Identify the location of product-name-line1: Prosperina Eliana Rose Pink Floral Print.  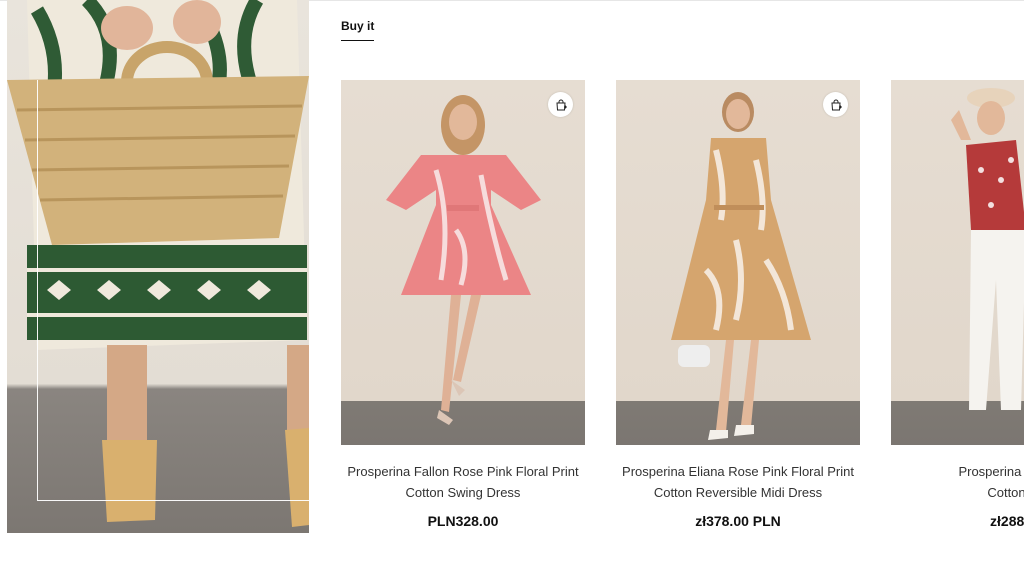
(738, 471).